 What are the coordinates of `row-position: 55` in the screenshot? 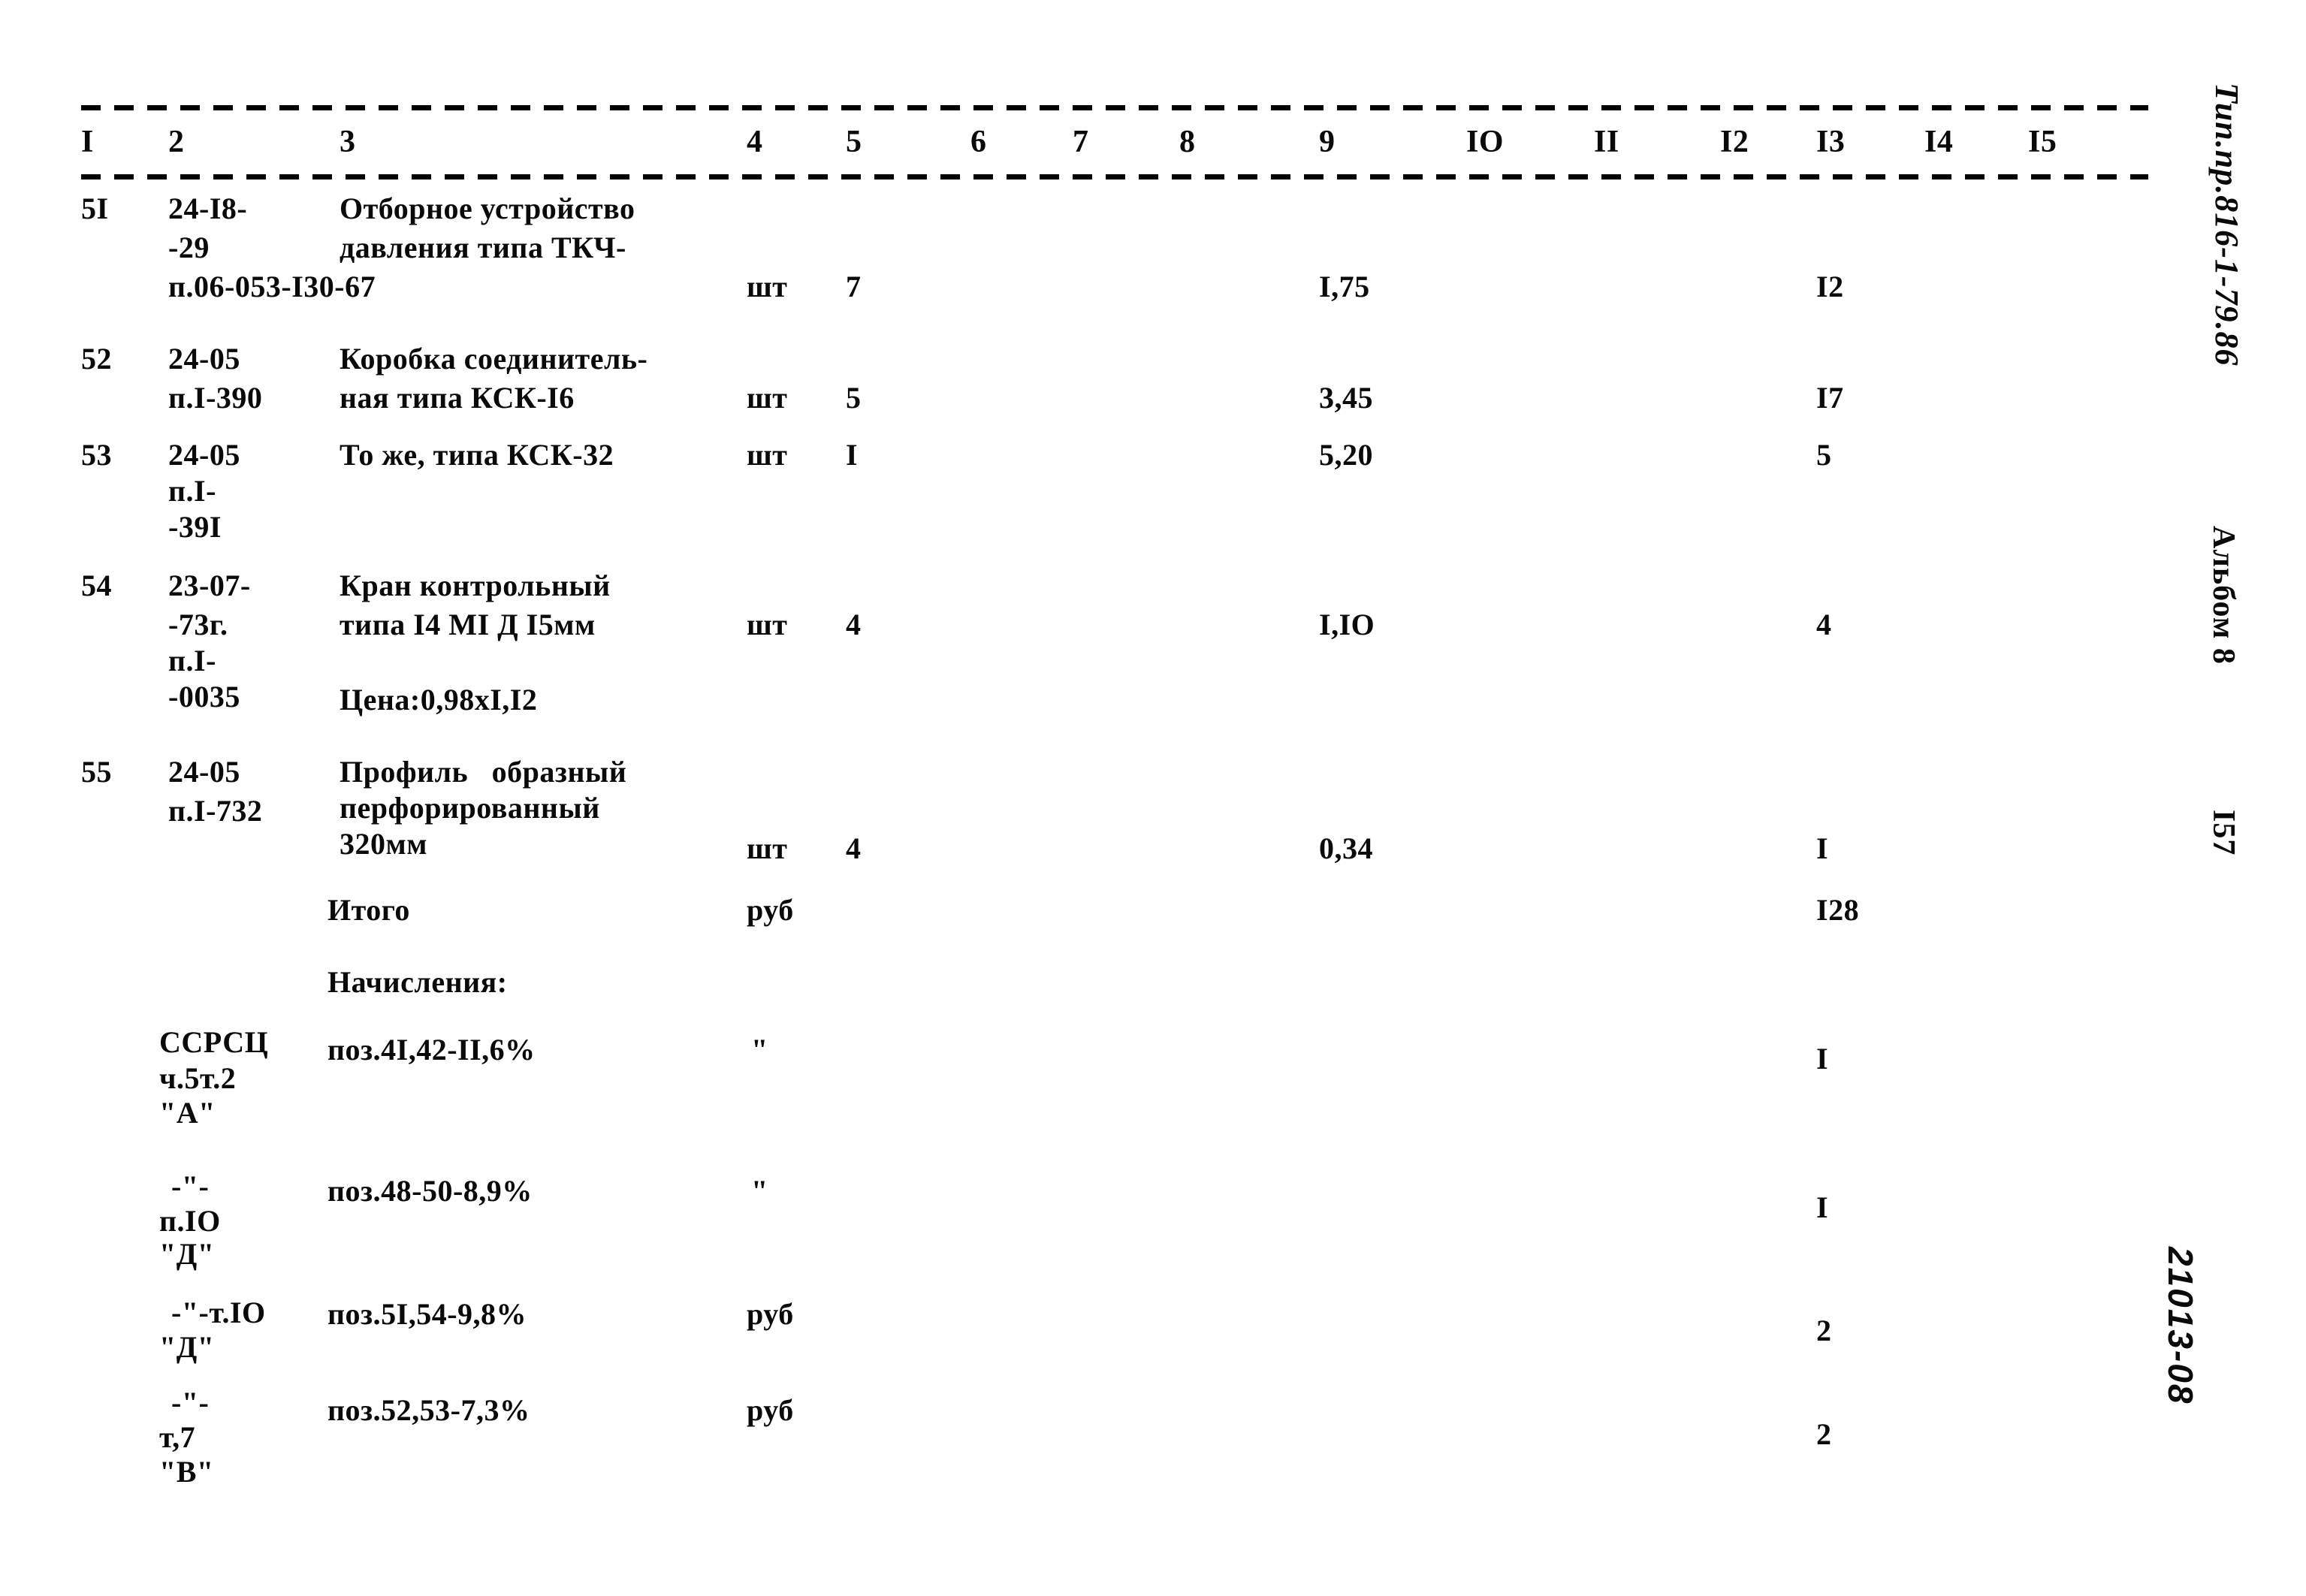 It's located at (96, 772).